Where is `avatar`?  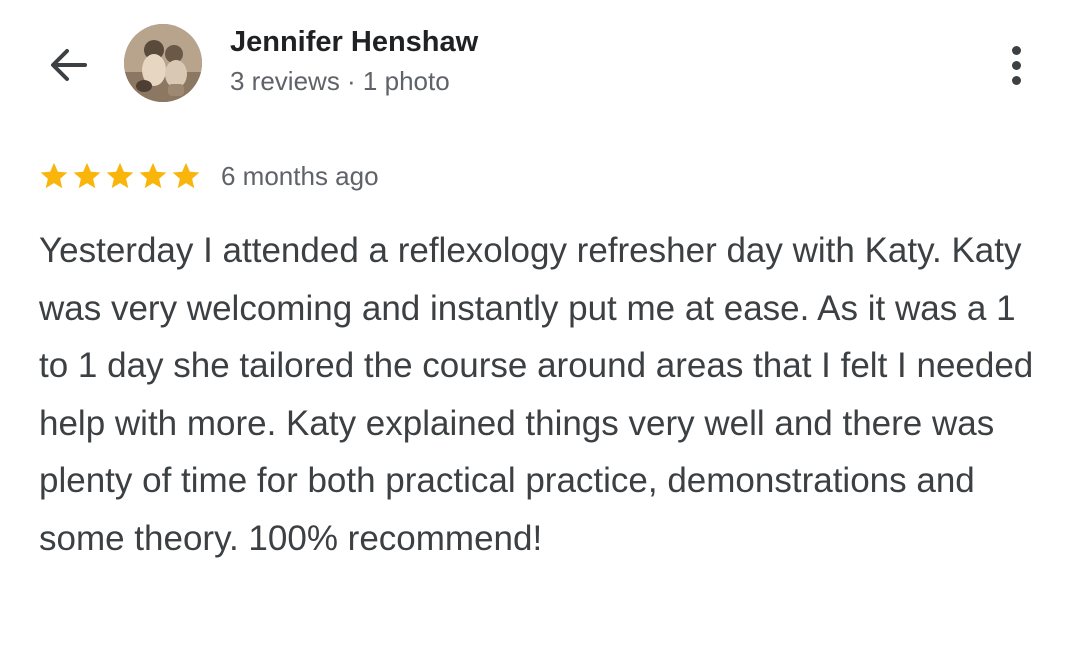 avatar is located at coordinates (163, 63).